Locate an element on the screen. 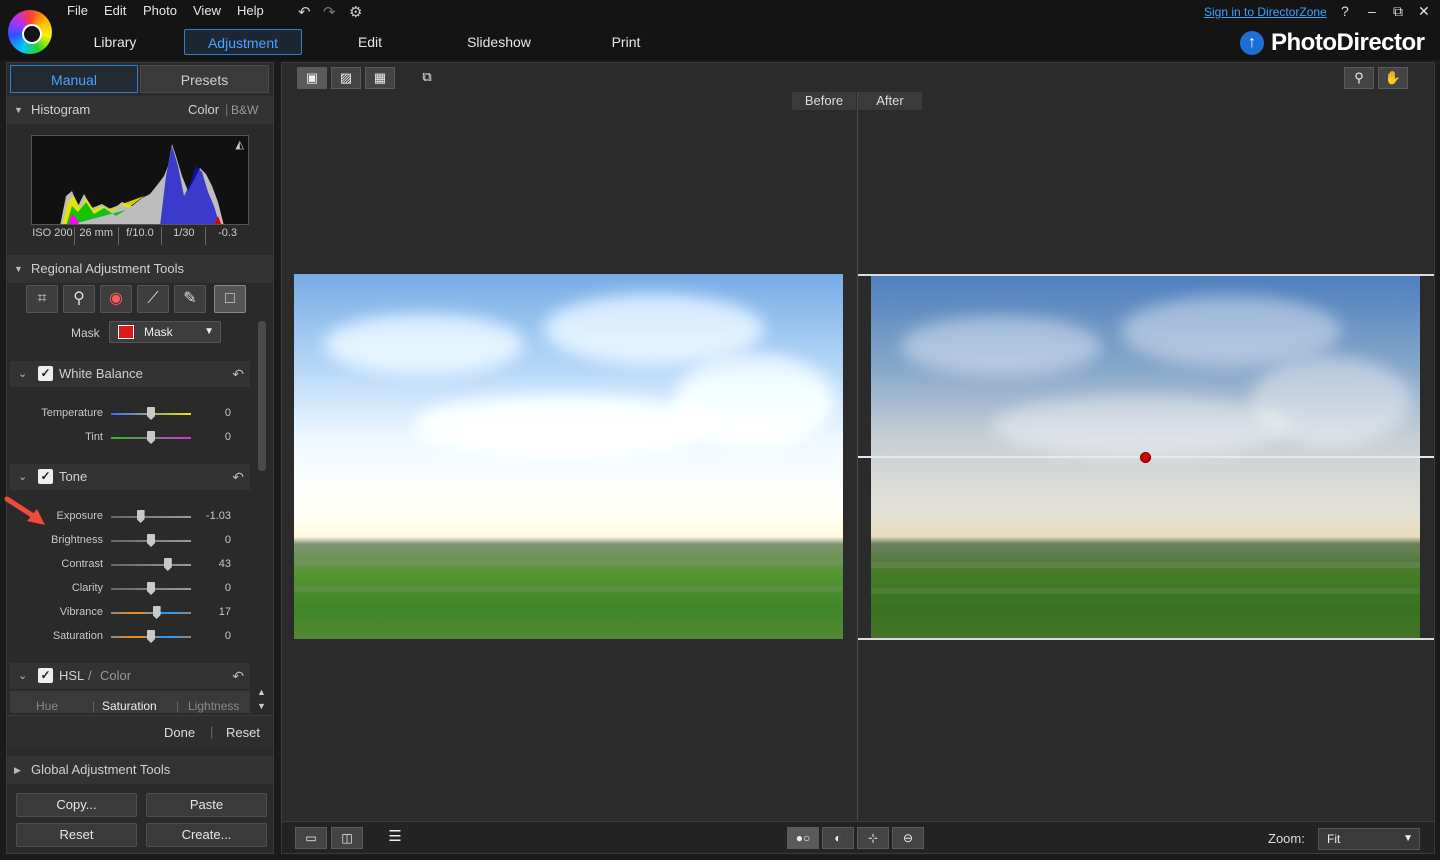  menu-view: View is located at coordinates (207, 10).